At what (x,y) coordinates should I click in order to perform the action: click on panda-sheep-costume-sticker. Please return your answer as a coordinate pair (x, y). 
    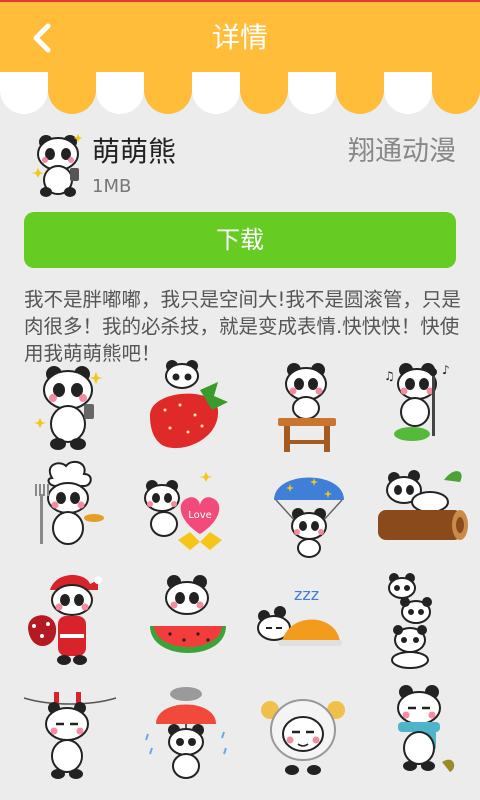
    Looking at the image, I should click on (306, 734).